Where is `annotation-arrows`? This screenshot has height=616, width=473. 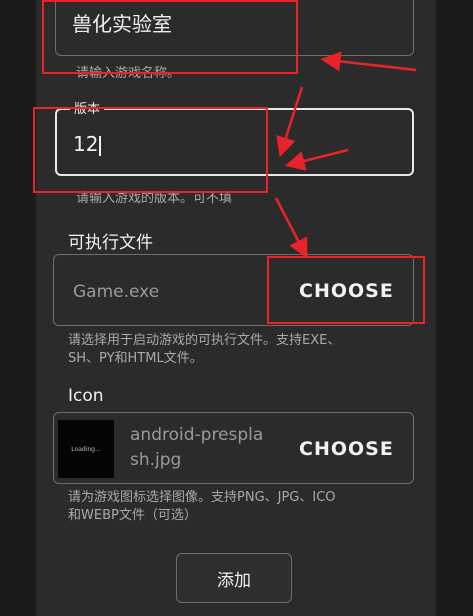 annotation-arrows is located at coordinates (345, 155).